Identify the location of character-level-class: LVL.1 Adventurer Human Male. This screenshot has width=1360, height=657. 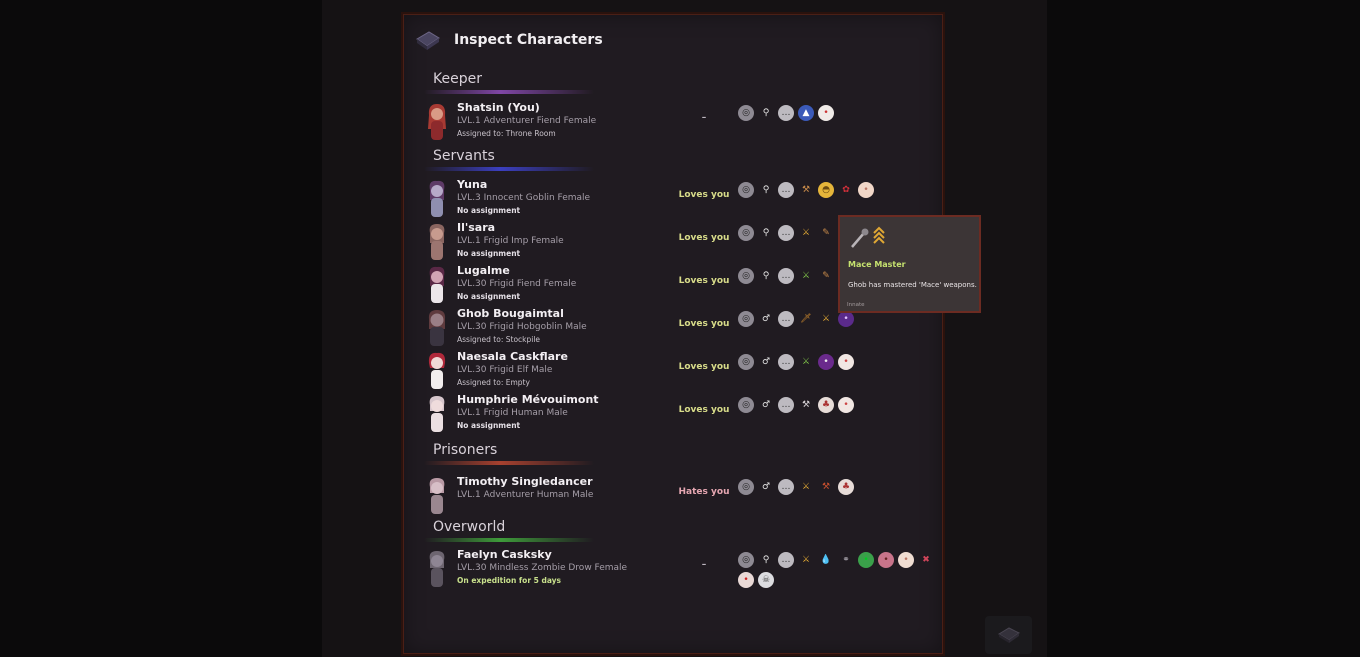
(525, 495).